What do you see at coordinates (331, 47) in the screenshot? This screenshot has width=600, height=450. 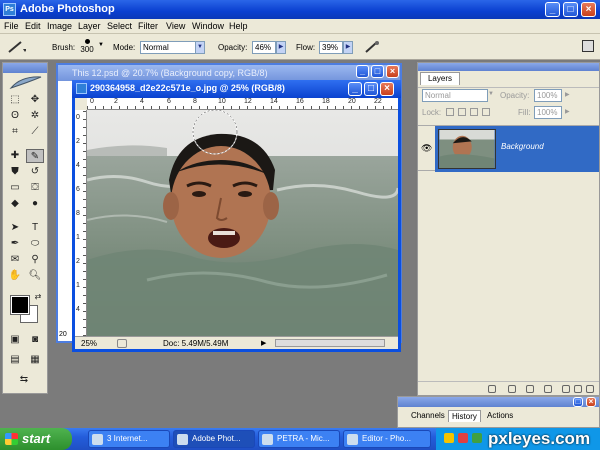 I see `flow-input: 39%` at bounding box center [331, 47].